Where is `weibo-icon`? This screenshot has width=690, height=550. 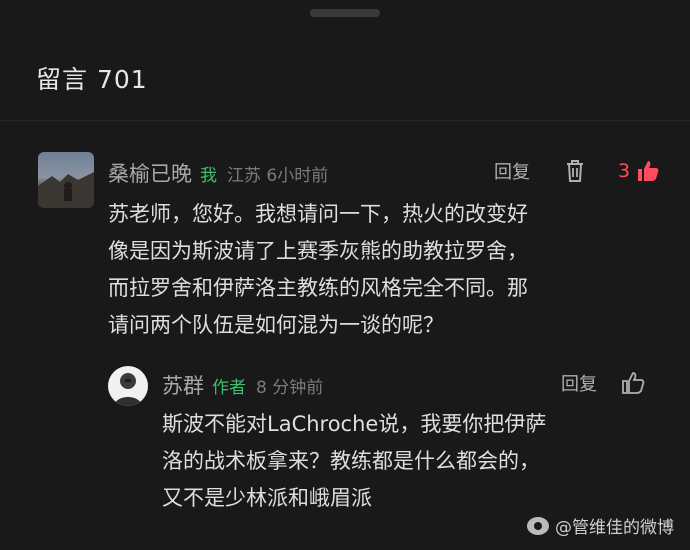 weibo-icon is located at coordinates (538, 525).